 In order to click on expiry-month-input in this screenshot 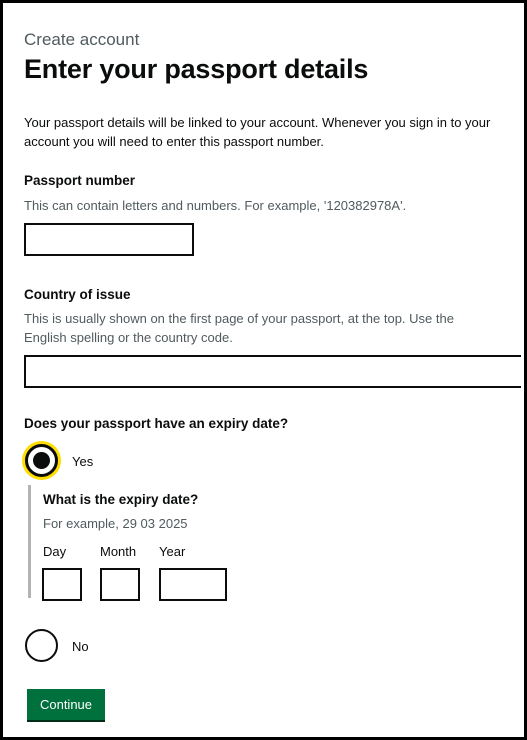, I will do `click(120, 584)`.